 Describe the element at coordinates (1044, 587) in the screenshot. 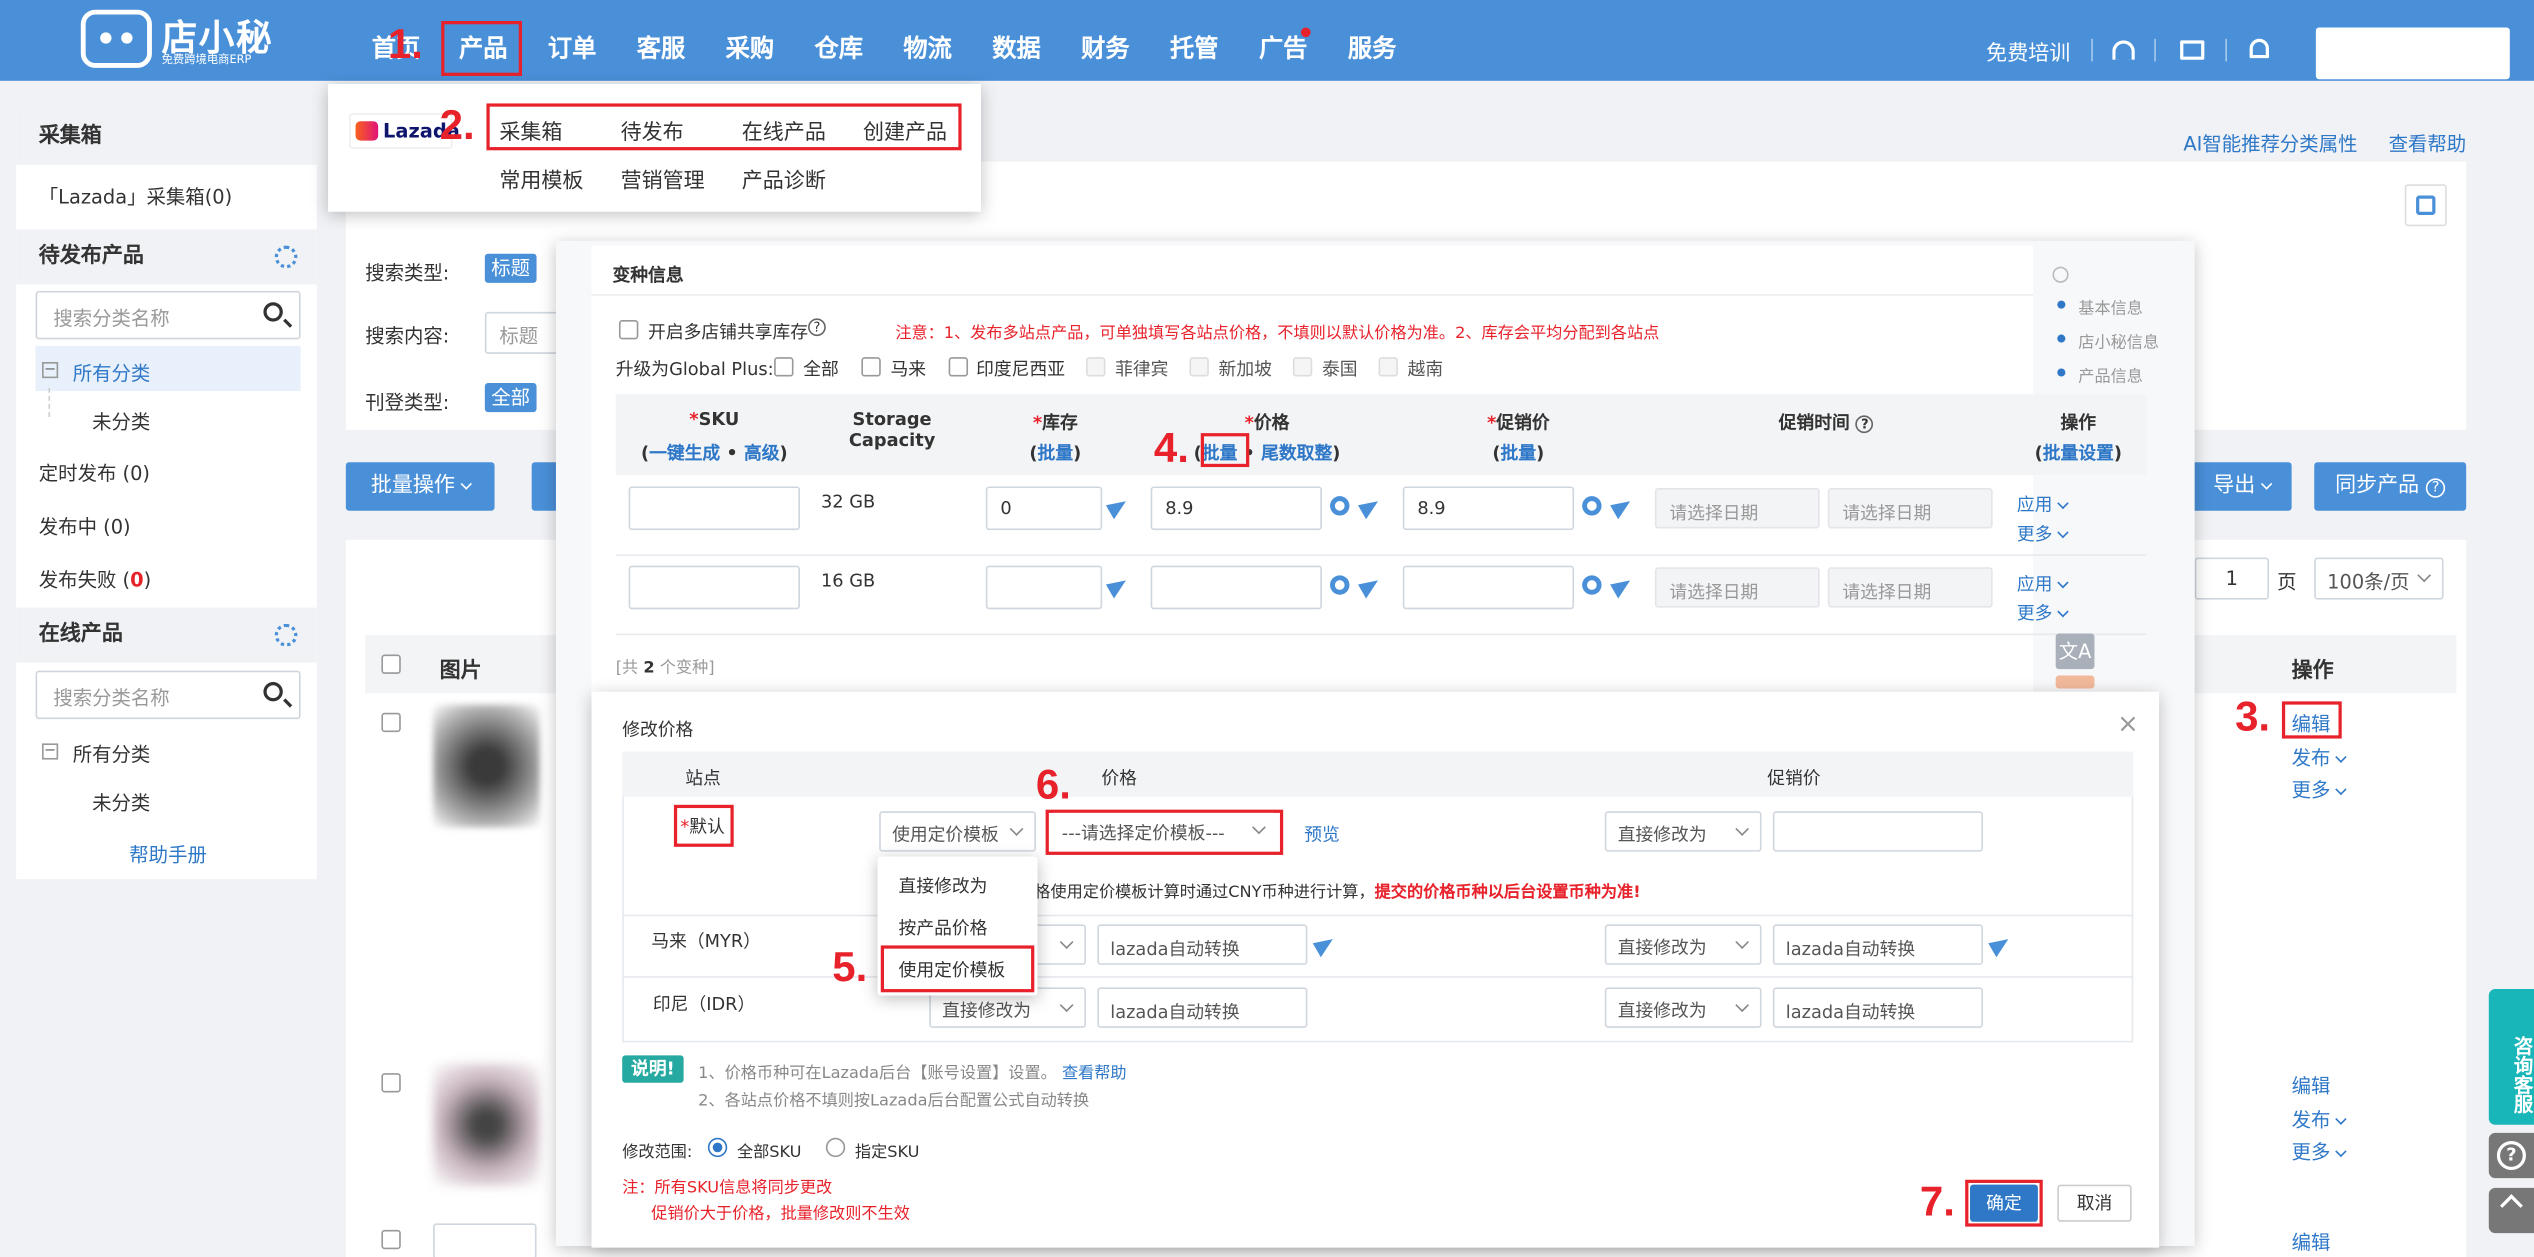

I see `stock-input` at that location.